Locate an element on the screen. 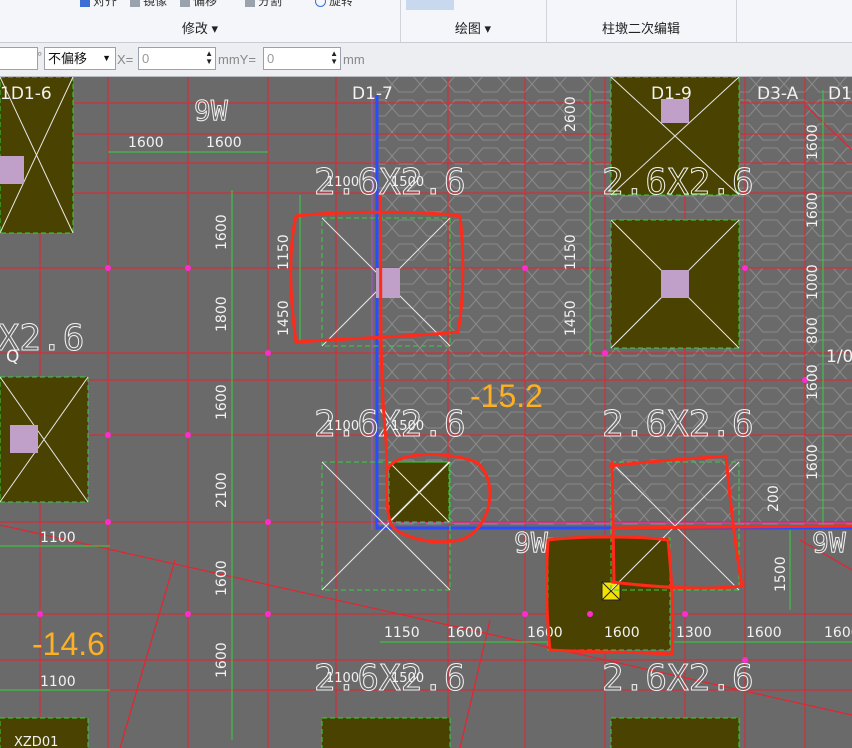 The height and width of the screenshot is (748, 852). rotate-icon is located at coordinates (320, 4).